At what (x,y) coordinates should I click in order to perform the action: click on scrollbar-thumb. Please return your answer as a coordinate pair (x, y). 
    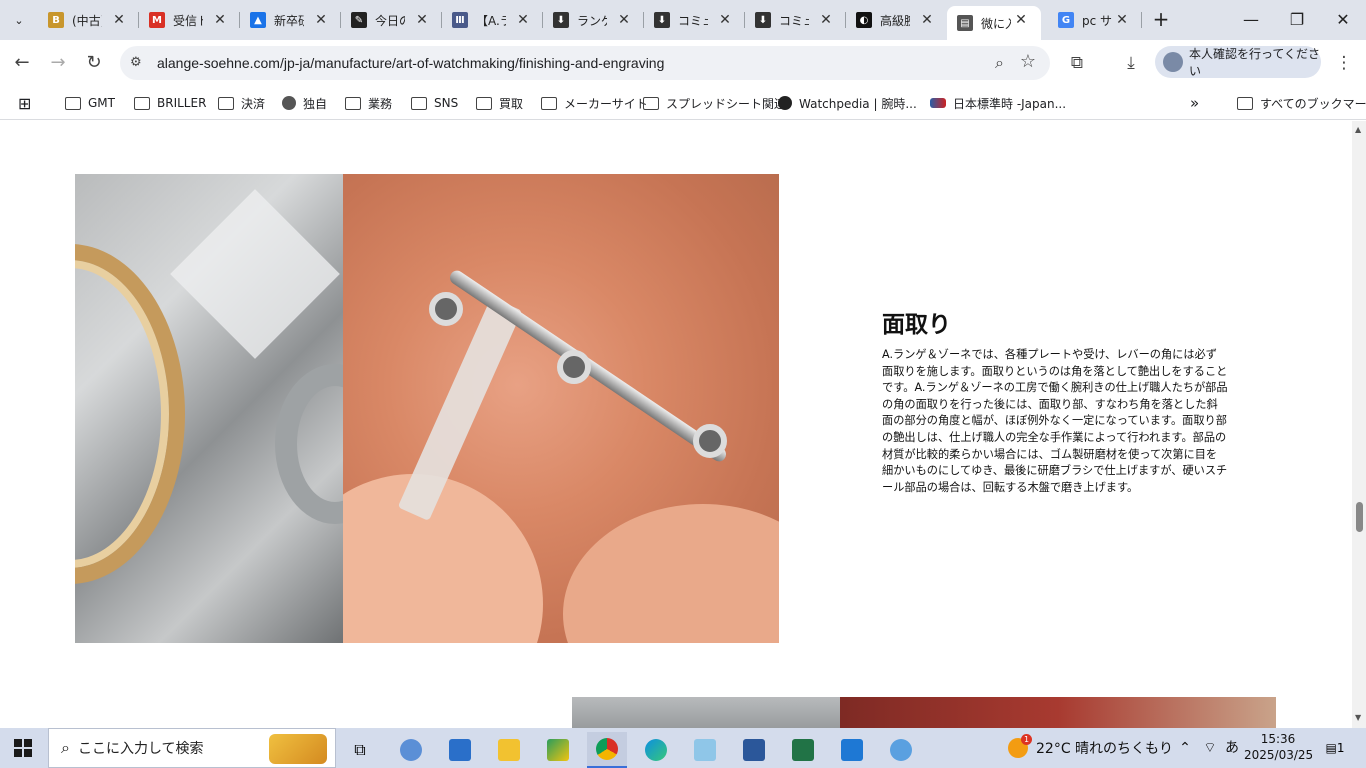
    Looking at the image, I should click on (1359, 517).